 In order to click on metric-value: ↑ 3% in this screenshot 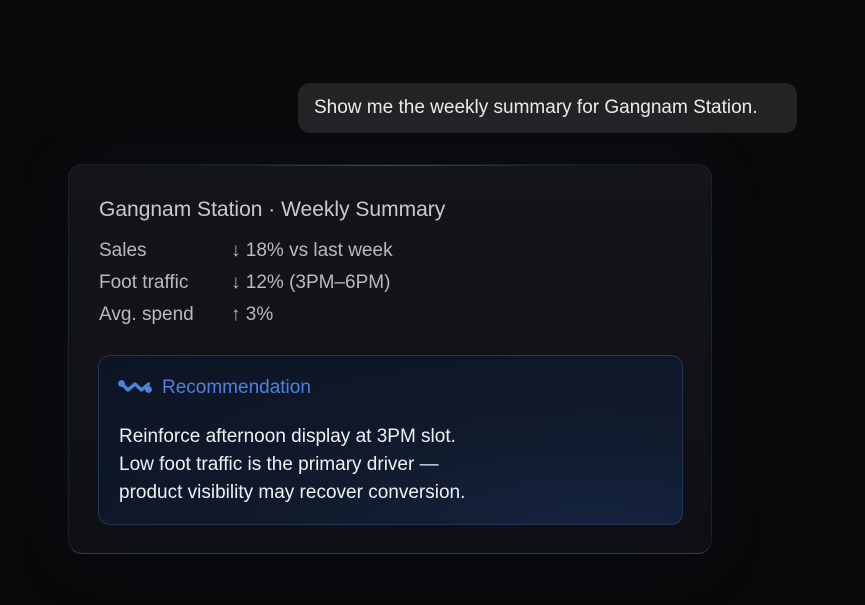, I will do `click(252, 314)`.